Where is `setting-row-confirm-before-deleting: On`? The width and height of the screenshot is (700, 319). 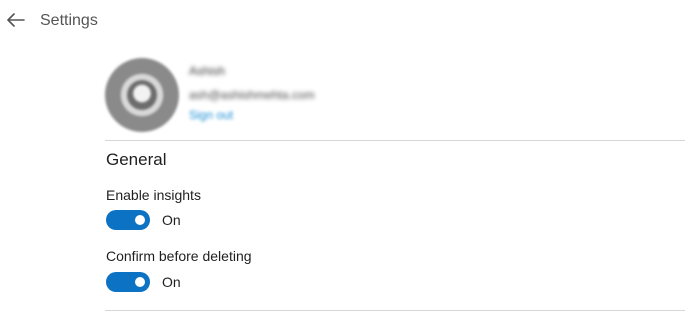 setting-row-confirm-before-deleting: On is located at coordinates (143, 282).